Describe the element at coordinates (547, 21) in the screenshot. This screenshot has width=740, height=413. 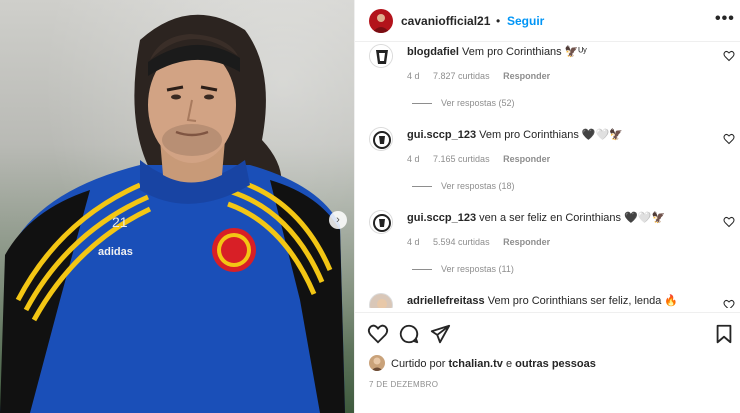
I see `post-header: cavaniofficial21 • Seguir •••` at that location.